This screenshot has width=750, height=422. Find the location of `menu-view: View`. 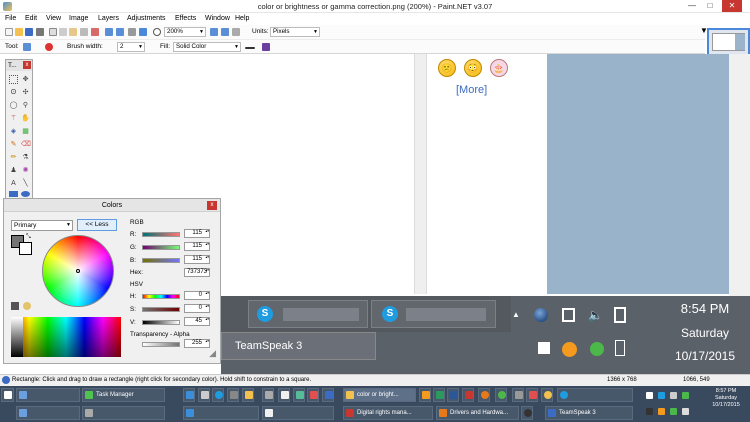

menu-view: View is located at coordinates (53, 18).